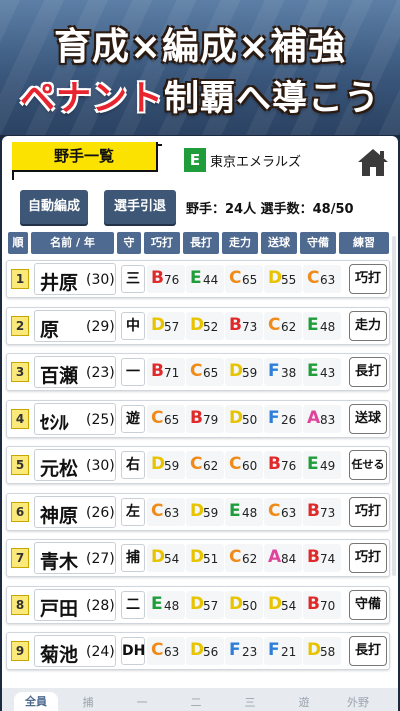 The height and width of the screenshot is (711, 400). Describe the element at coordinates (368, 325) in the screenshot. I see `practice-button: 走力` at that location.